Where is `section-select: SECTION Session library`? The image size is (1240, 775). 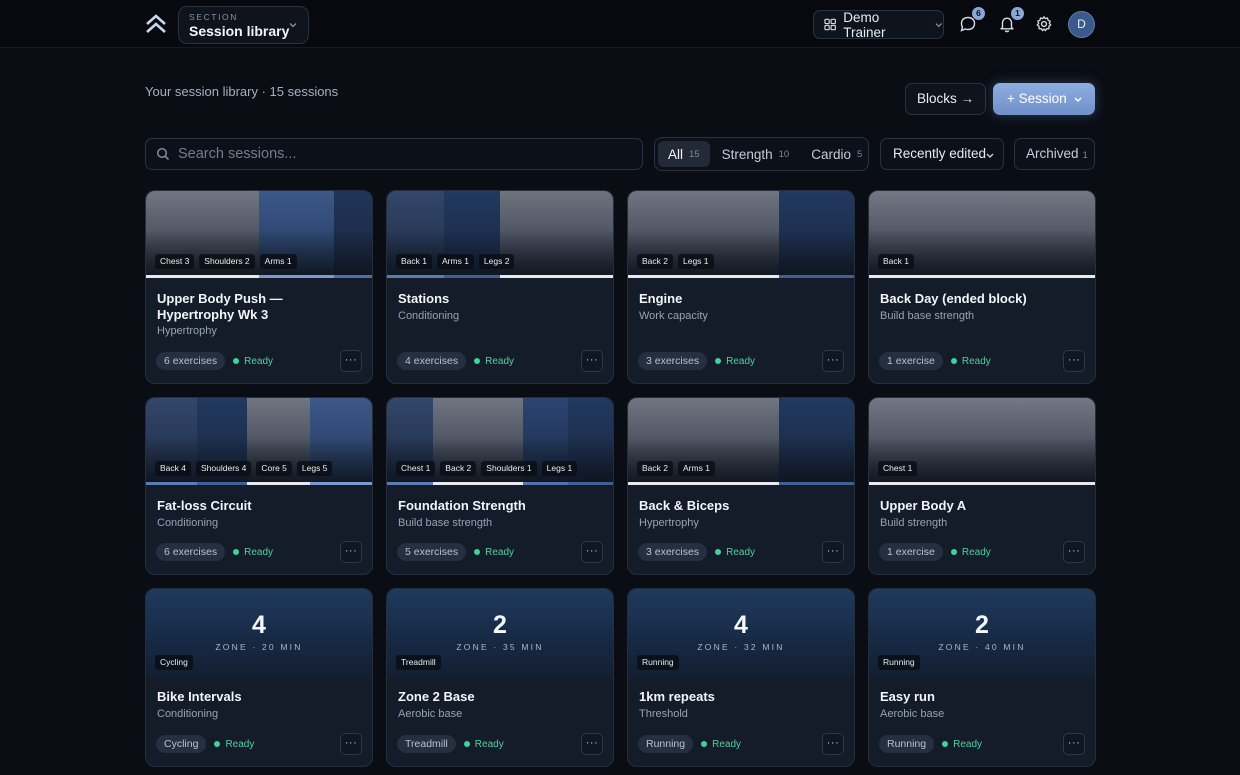 section-select: SECTION Session library is located at coordinates (243, 25).